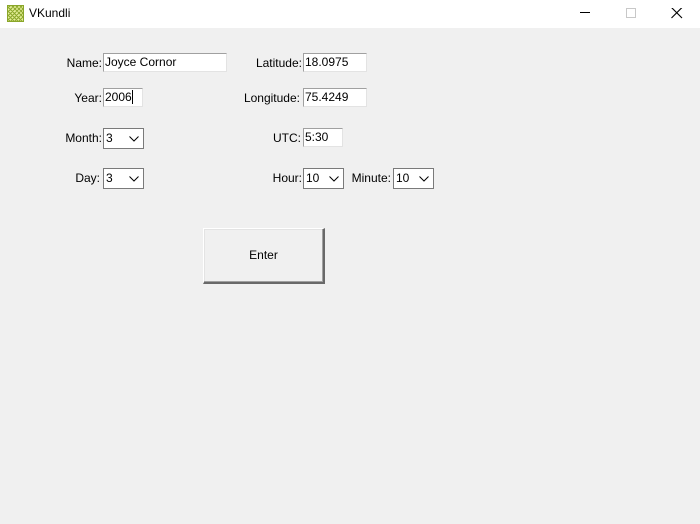 This screenshot has width=700, height=524. Describe the element at coordinates (123, 138) in the screenshot. I see `month-select: 3` at that location.